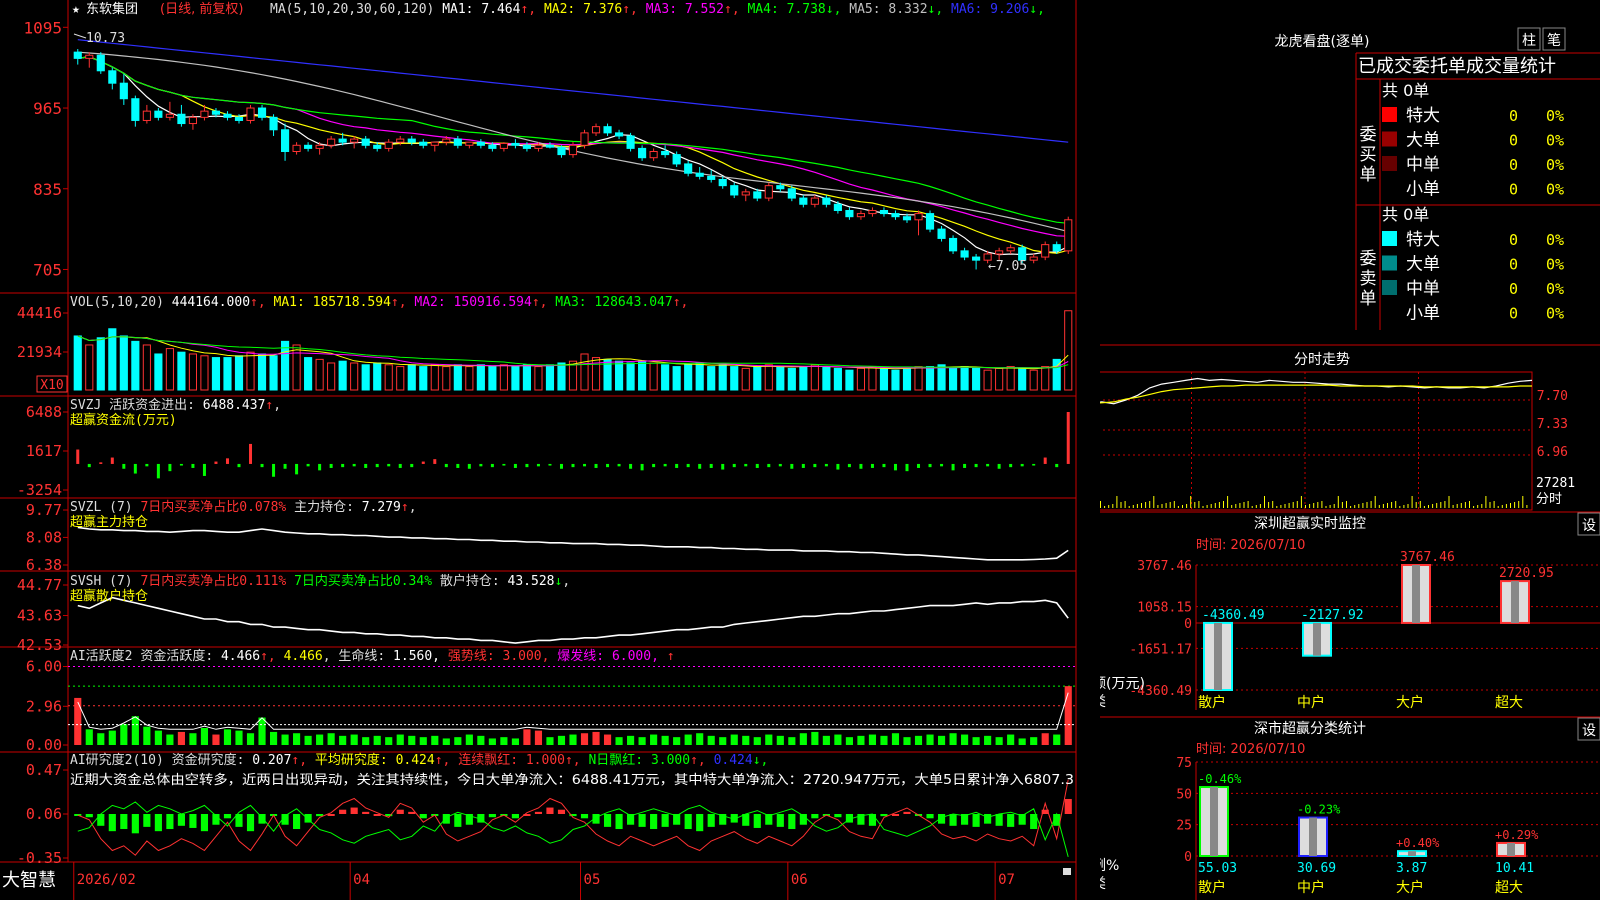  I want to click on date-label: 05, so click(592, 880).